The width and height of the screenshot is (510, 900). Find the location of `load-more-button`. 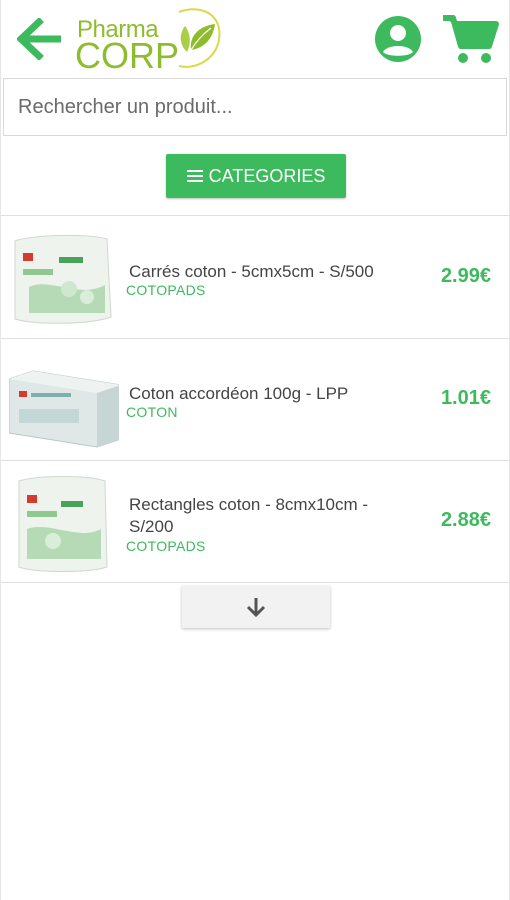

load-more-button is located at coordinates (256, 607).